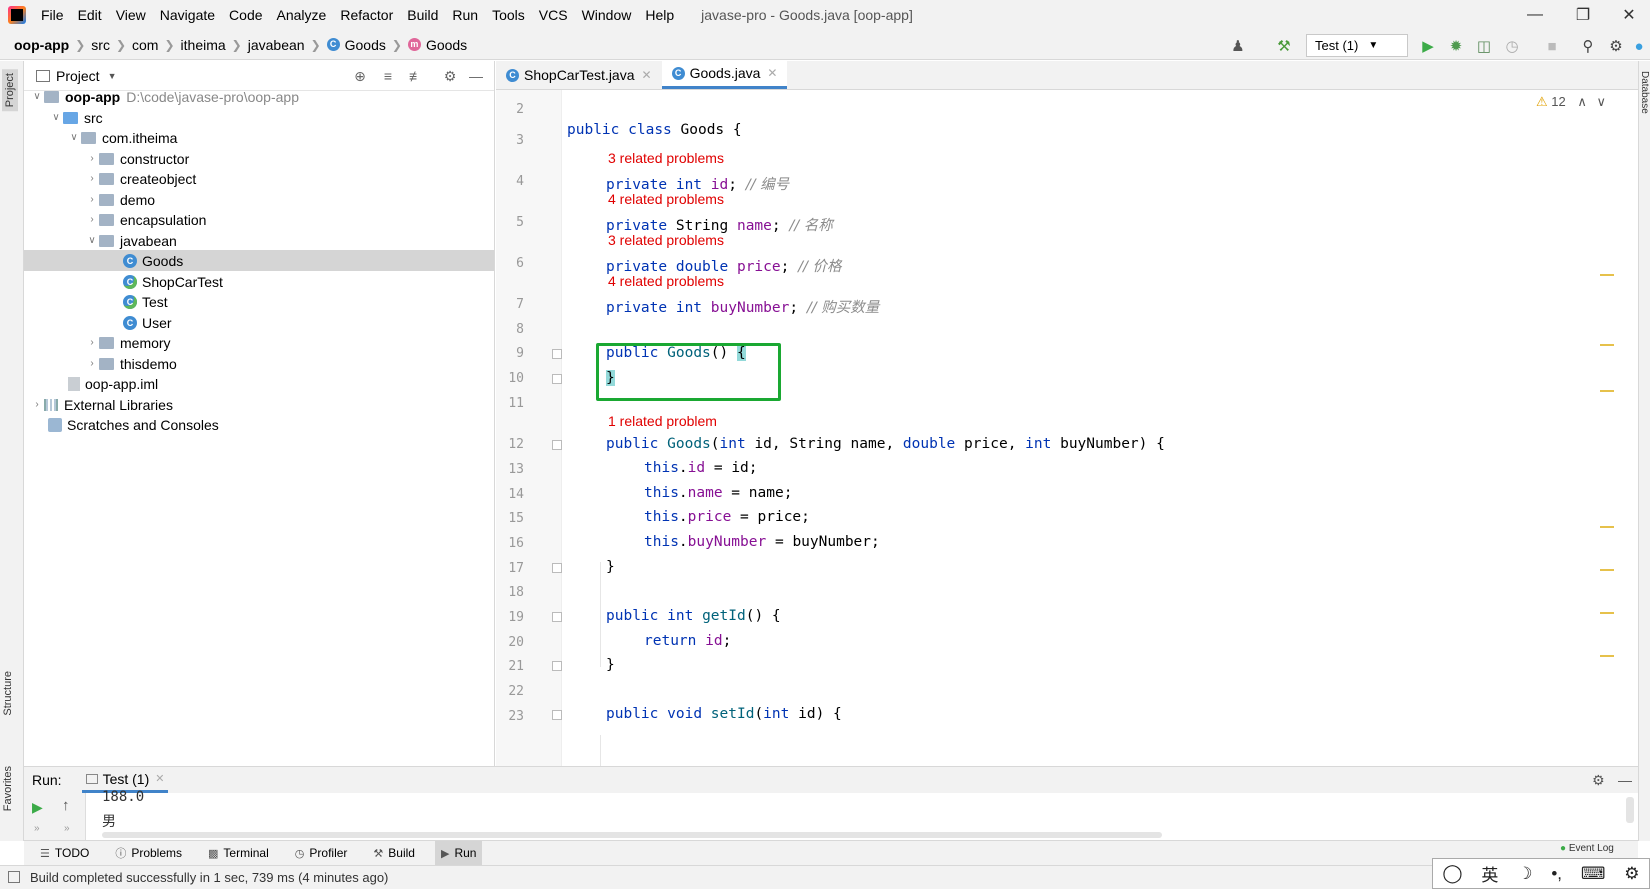 The height and width of the screenshot is (889, 1650). What do you see at coordinates (666, 199) in the screenshot?
I see `related-problems-hint: 4 related problems` at bounding box center [666, 199].